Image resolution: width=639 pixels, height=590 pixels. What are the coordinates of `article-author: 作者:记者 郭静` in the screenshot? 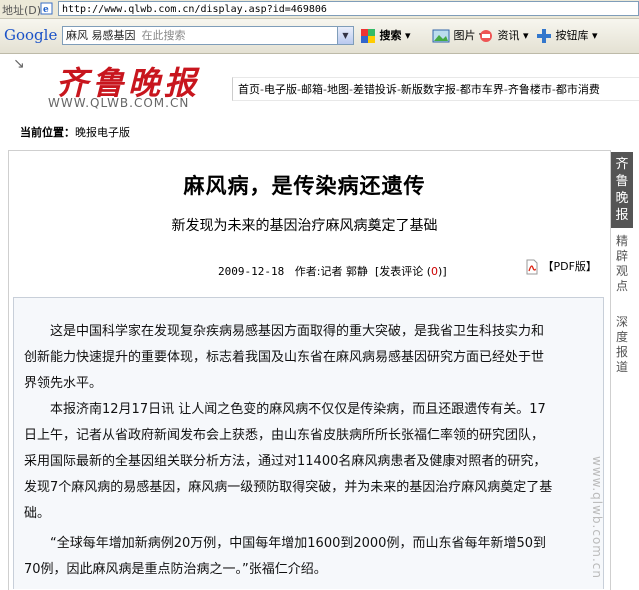 It's located at (331, 271).